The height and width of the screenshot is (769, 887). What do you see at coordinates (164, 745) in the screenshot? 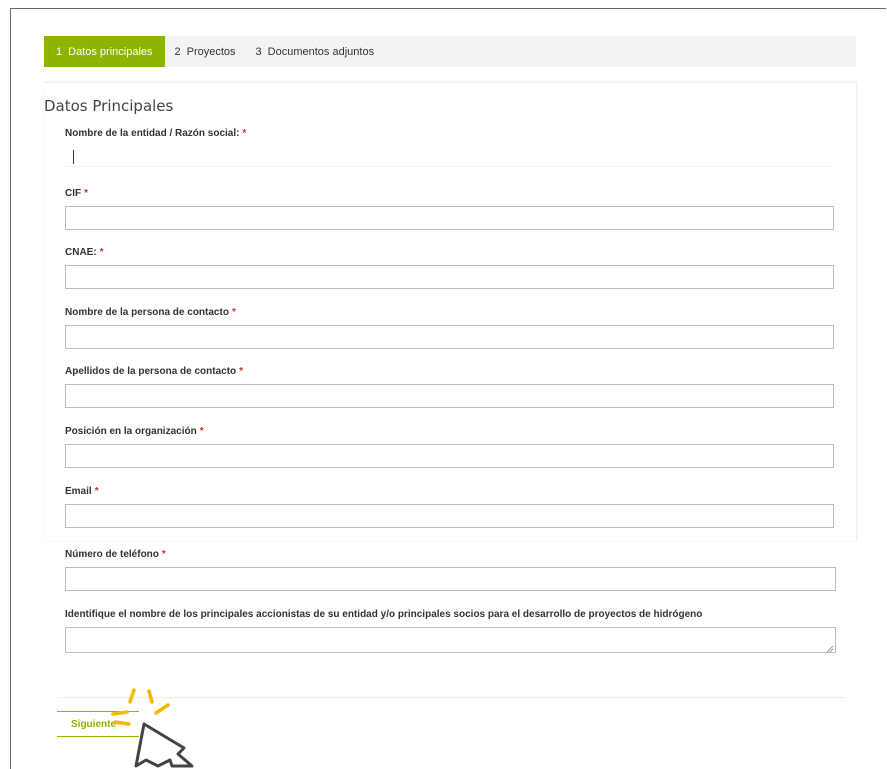
I see `mouse-cursor-icon` at bounding box center [164, 745].